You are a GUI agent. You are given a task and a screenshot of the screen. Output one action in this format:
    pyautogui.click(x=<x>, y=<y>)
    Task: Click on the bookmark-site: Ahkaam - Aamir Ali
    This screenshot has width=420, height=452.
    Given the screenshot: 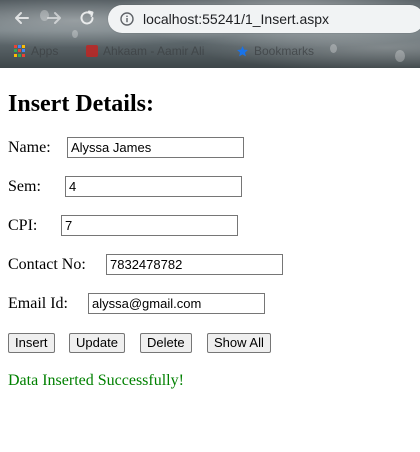 What is the action you would take?
    pyautogui.click(x=145, y=51)
    